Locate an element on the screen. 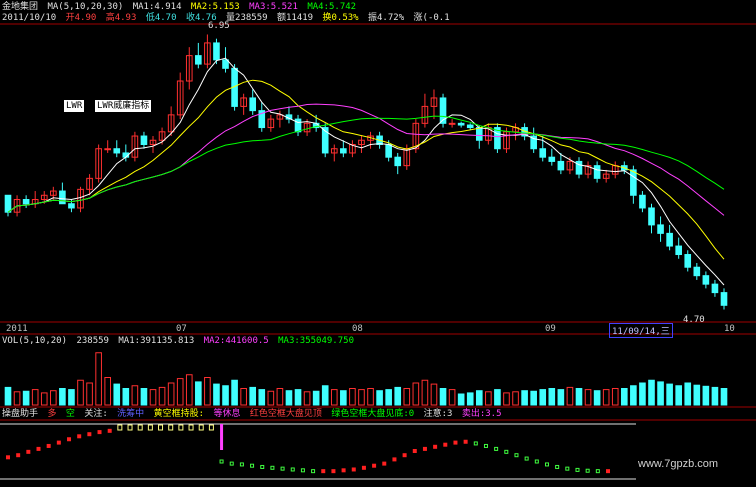 The height and width of the screenshot is (487, 756). x-tick-10: 10 is located at coordinates (729, 329).